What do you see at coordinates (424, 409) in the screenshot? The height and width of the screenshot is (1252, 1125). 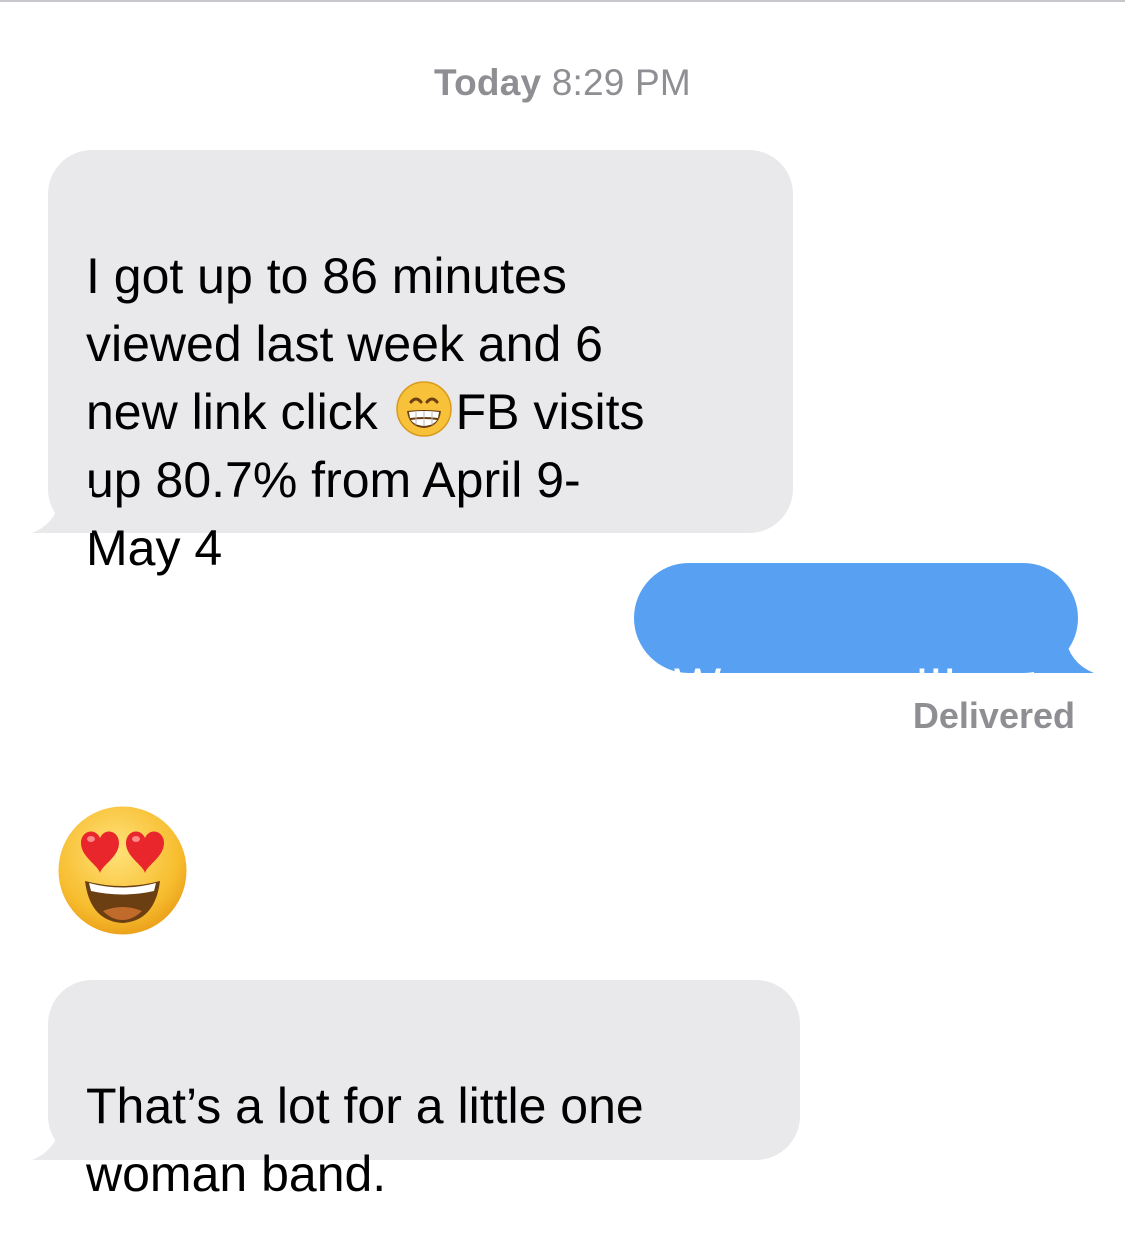 I see `grinning-face-emoji-icon` at bounding box center [424, 409].